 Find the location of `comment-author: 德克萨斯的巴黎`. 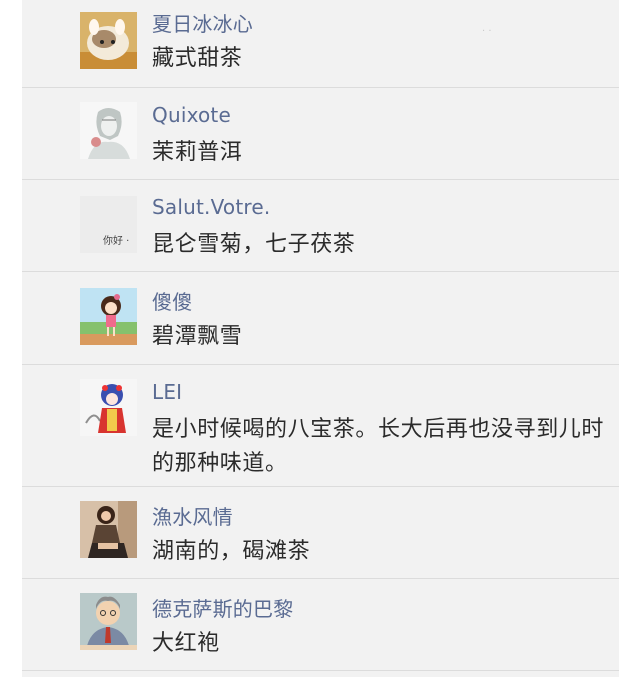

comment-author: 德克萨斯的巴黎 is located at coordinates (222, 607).